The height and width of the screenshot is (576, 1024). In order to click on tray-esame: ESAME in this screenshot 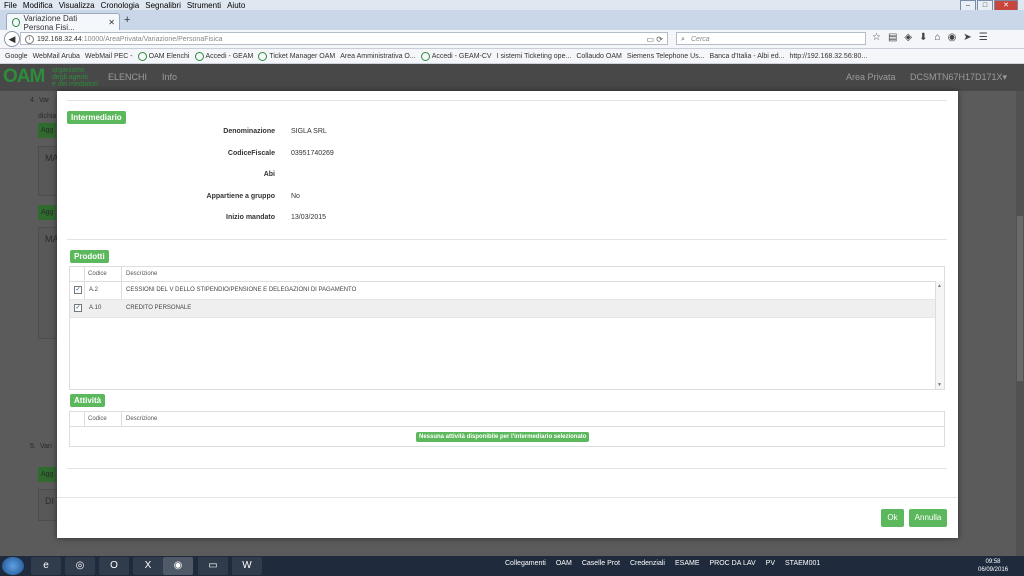, I will do `click(687, 563)`.